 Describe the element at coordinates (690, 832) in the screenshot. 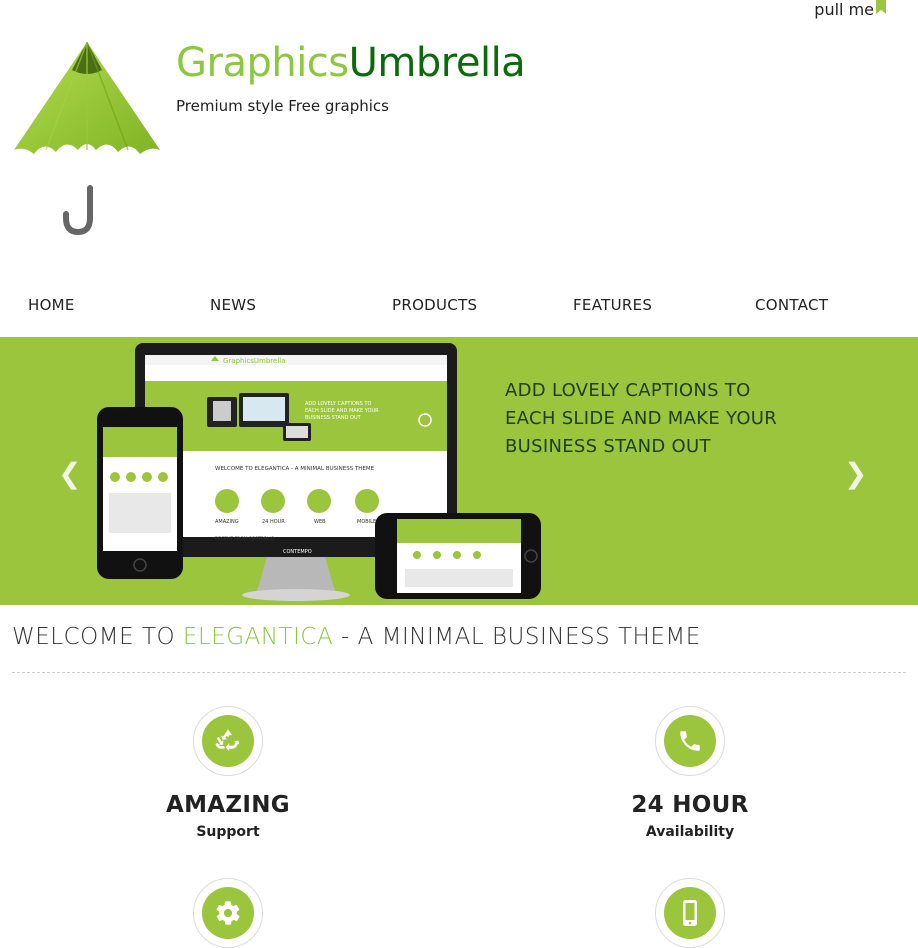

I see `feature-subtitle: Availability` at that location.